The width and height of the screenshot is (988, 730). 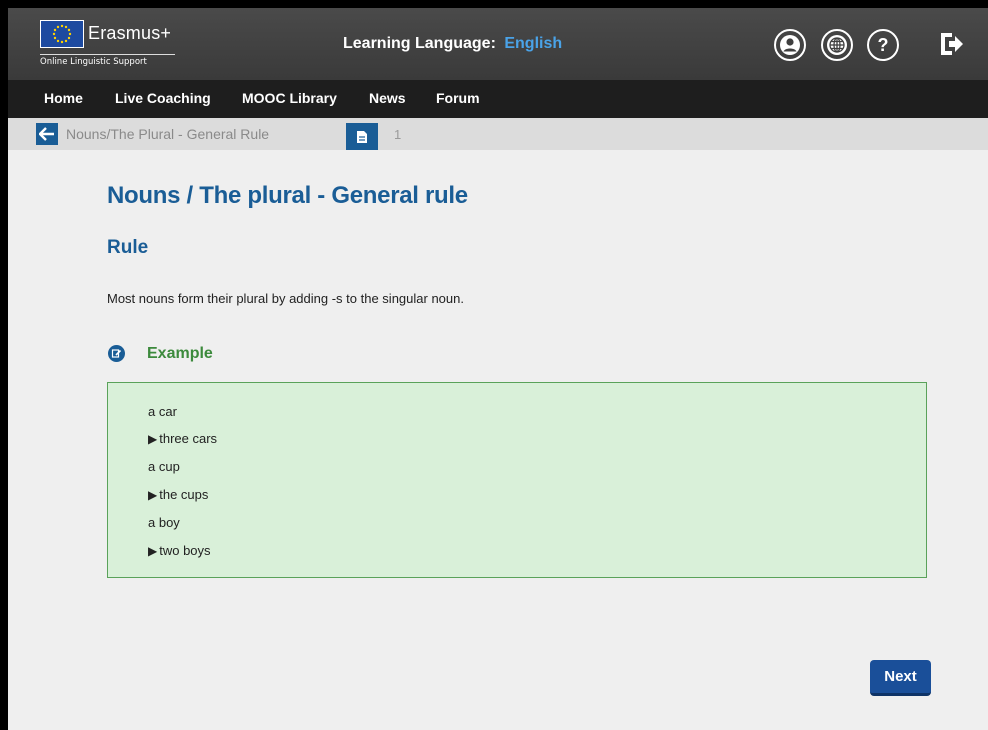 I want to click on back-arrow-icon, so click(x=47, y=134).